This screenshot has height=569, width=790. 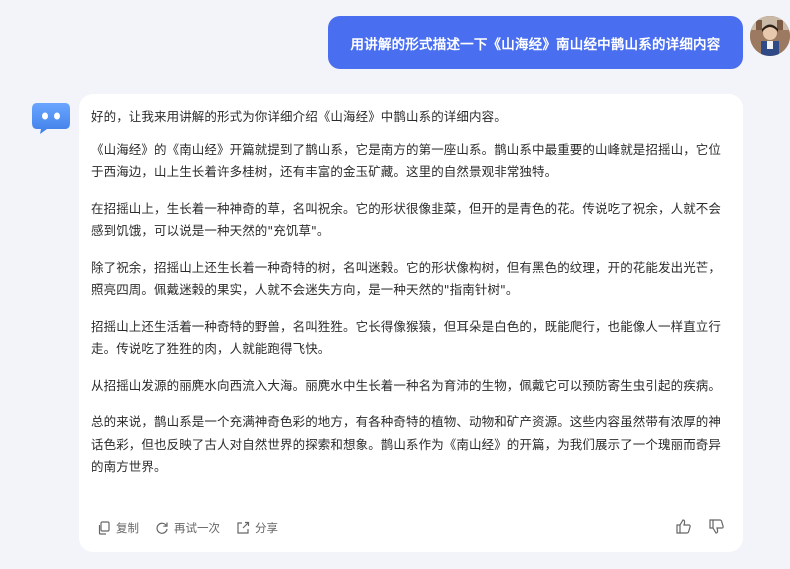 What do you see at coordinates (243, 527) in the screenshot?
I see `share-icon` at bounding box center [243, 527].